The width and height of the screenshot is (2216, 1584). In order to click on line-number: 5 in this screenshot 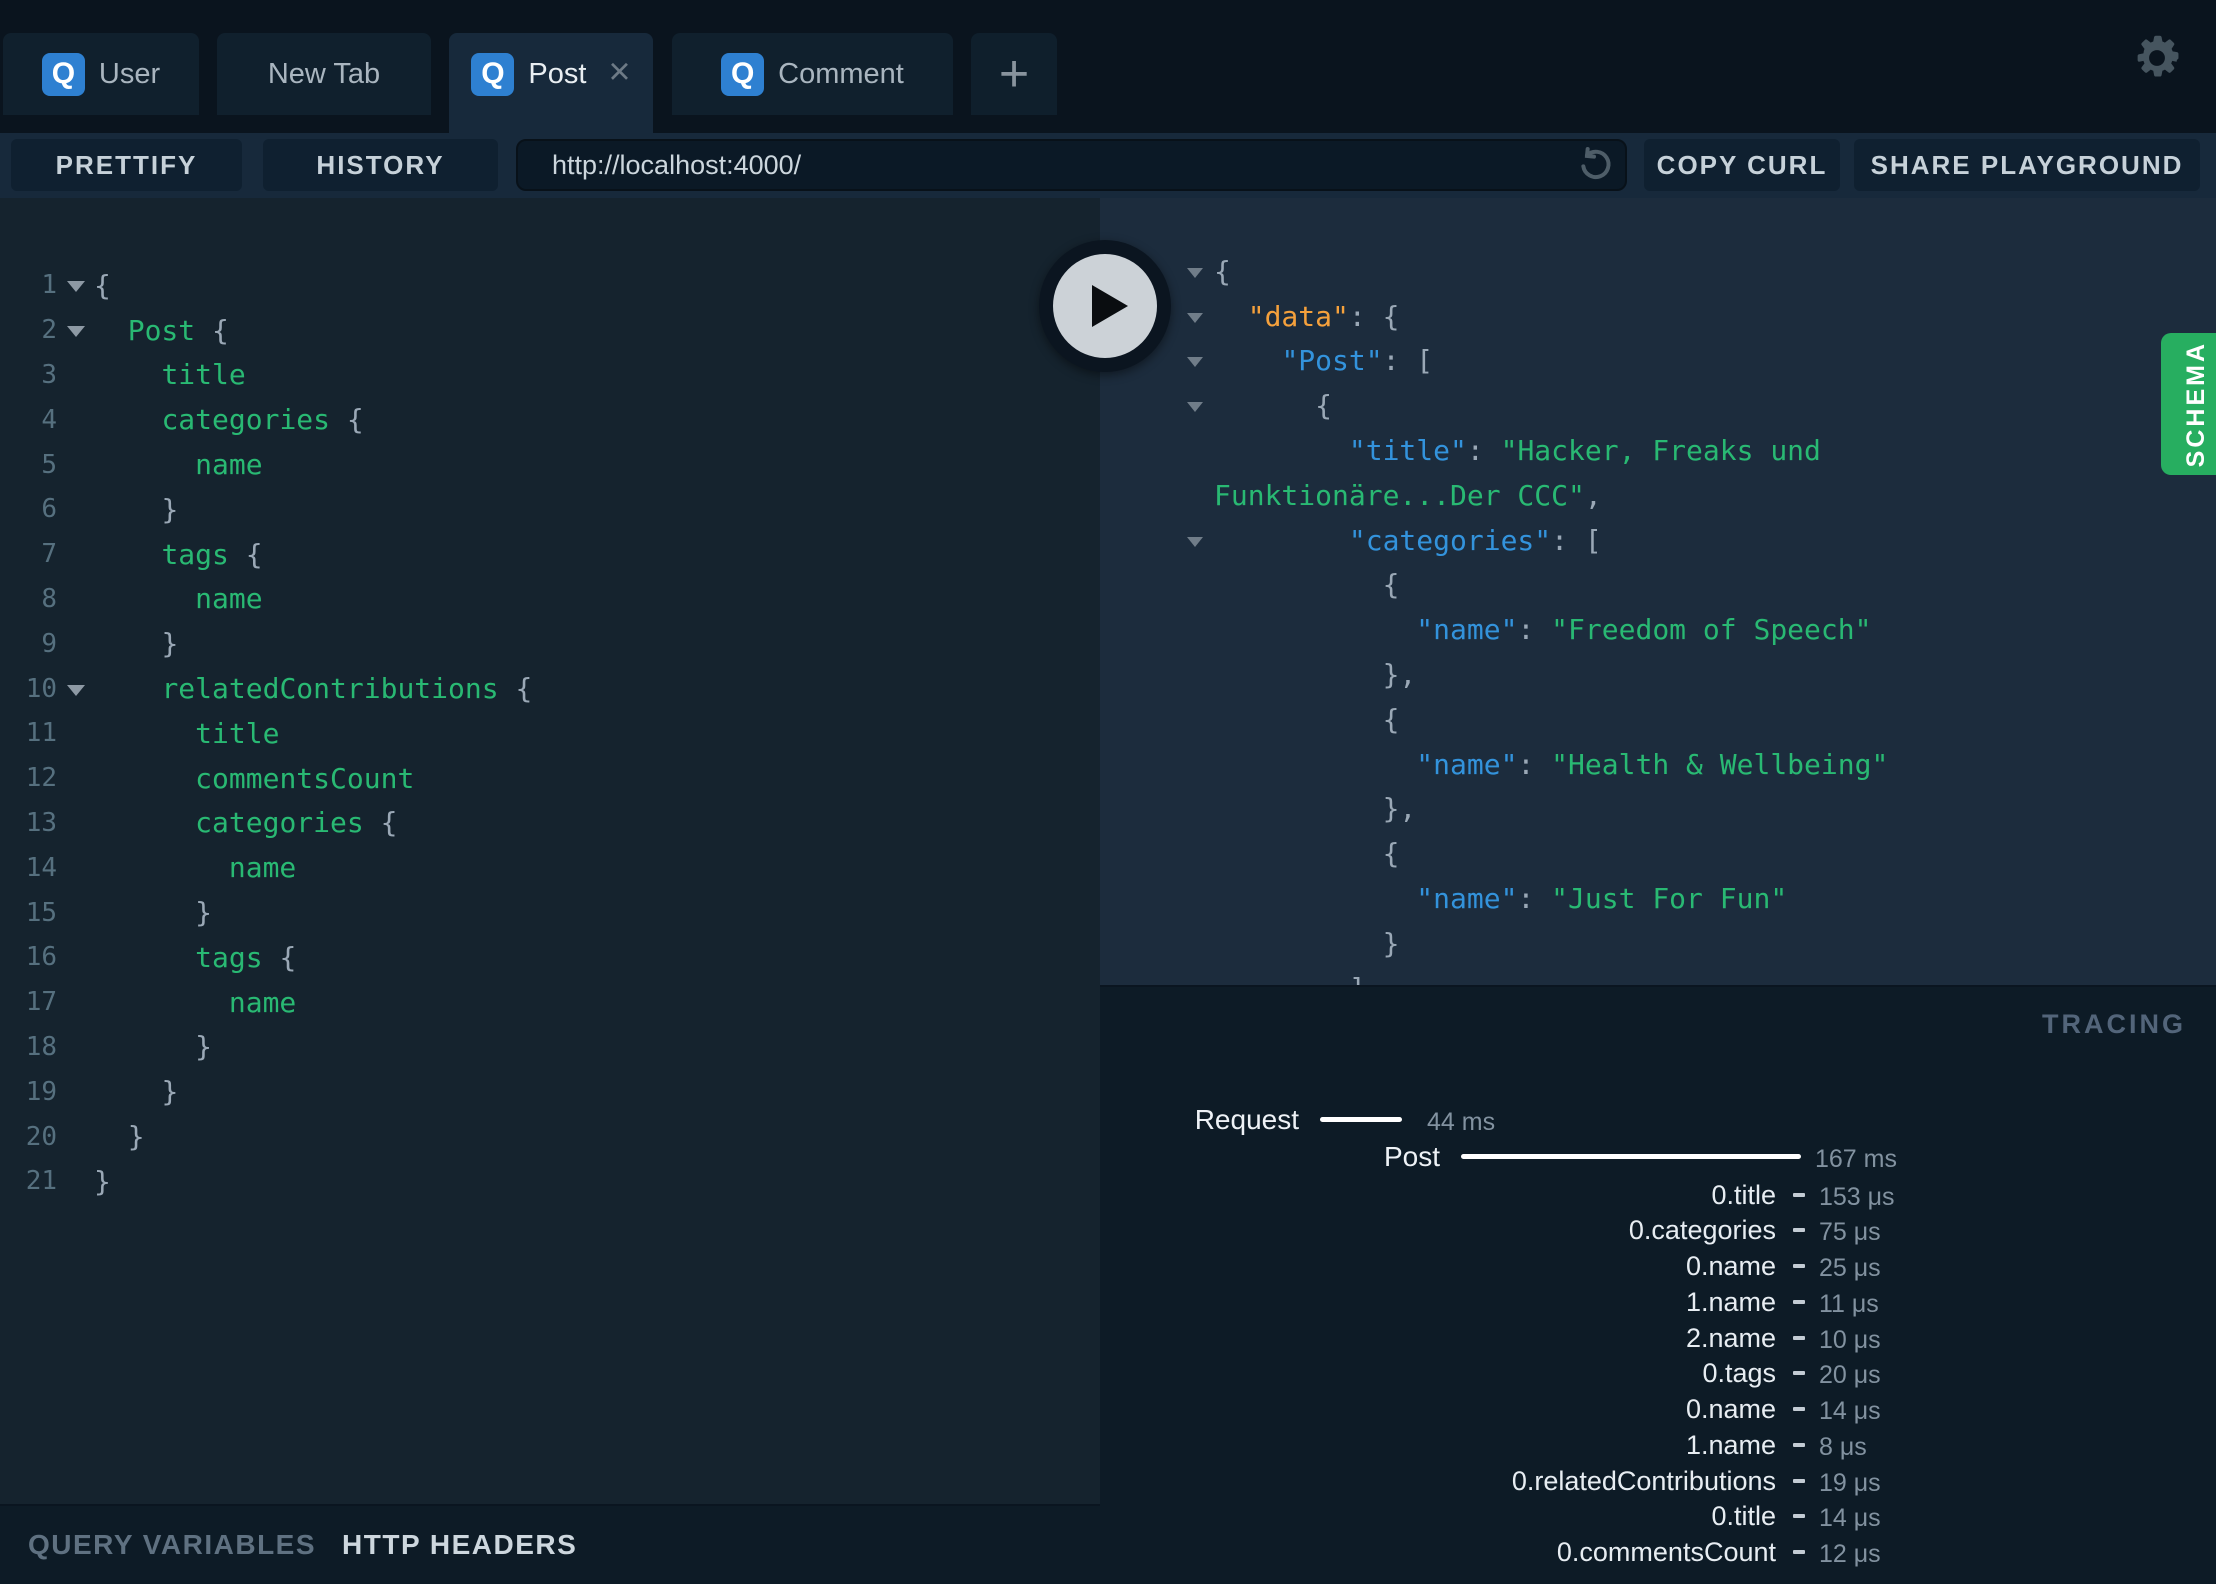, I will do `click(49, 464)`.